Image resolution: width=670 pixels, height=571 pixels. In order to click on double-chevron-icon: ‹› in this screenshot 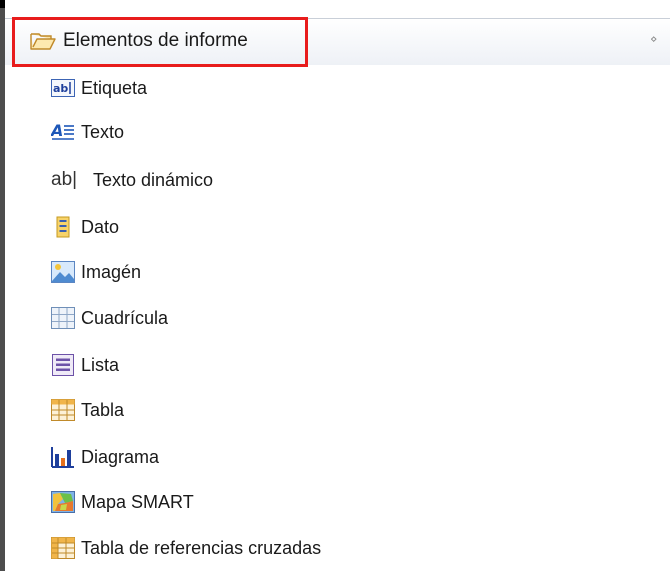, I will do `click(660, 41)`.